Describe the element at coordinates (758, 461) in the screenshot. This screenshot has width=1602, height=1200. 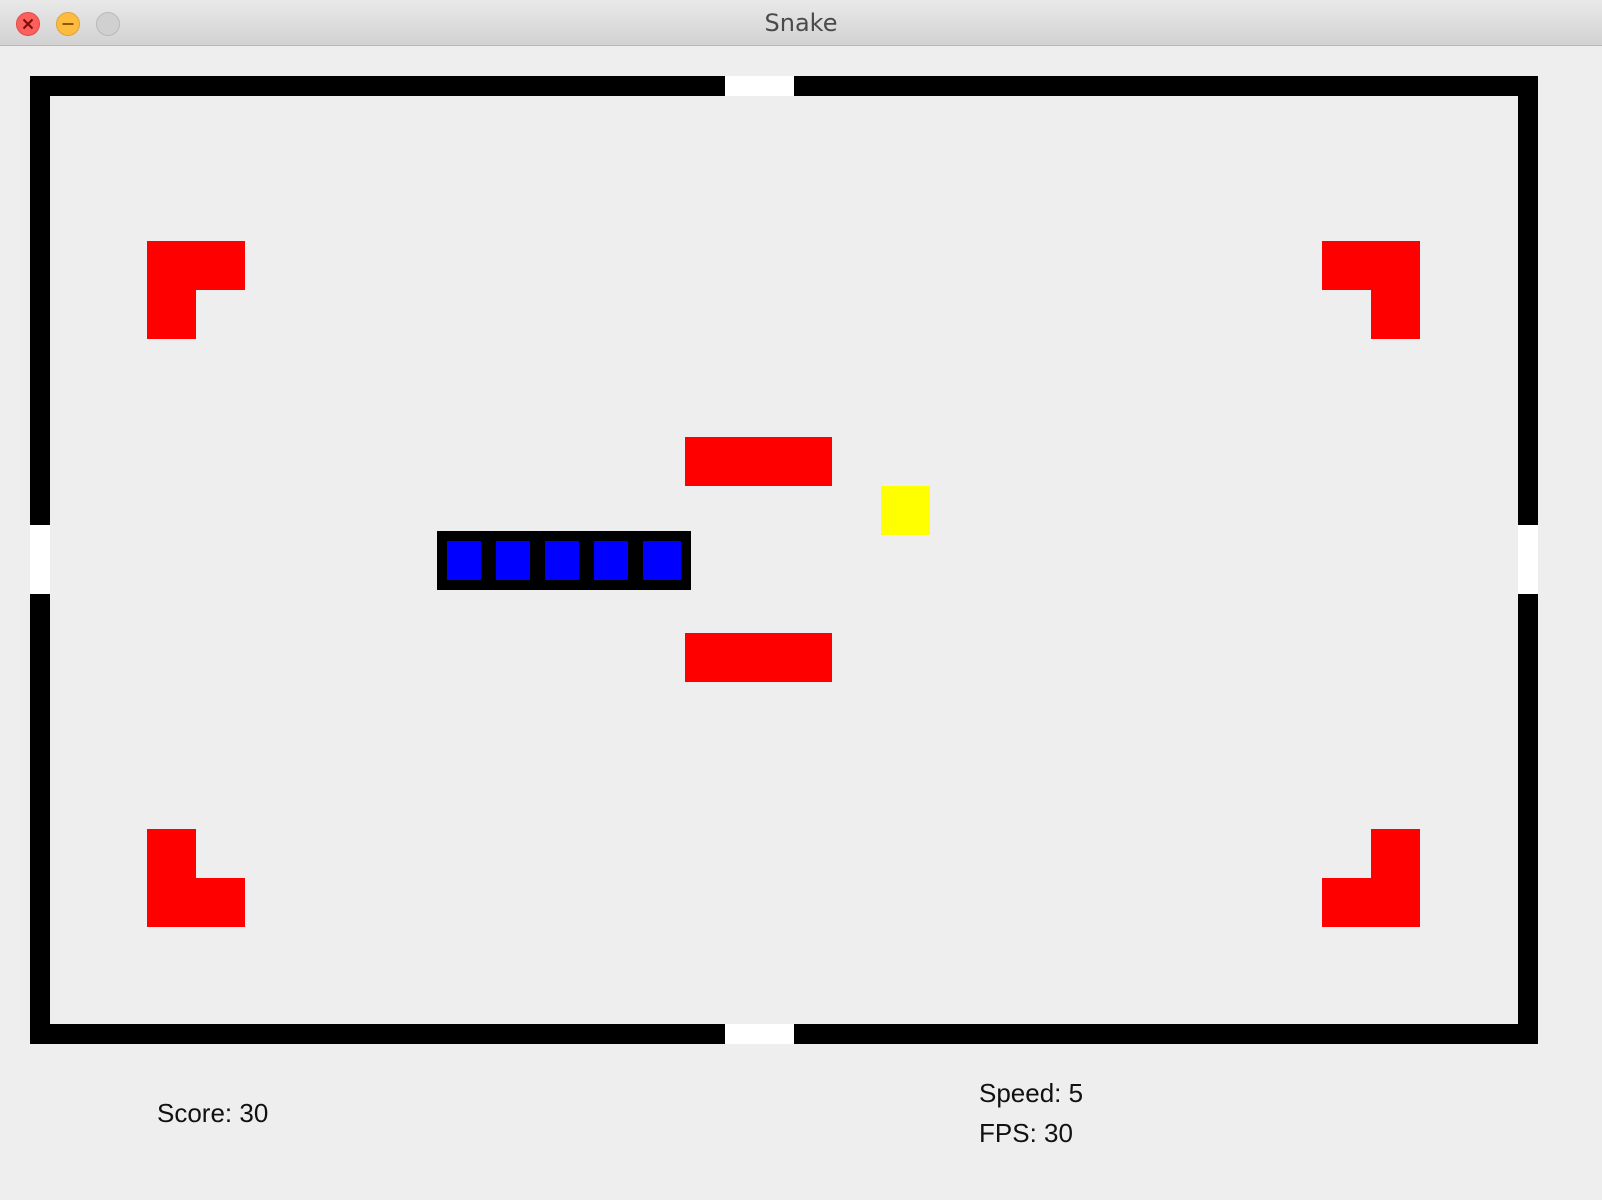
I see `obstacle-bar-upper` at that location.